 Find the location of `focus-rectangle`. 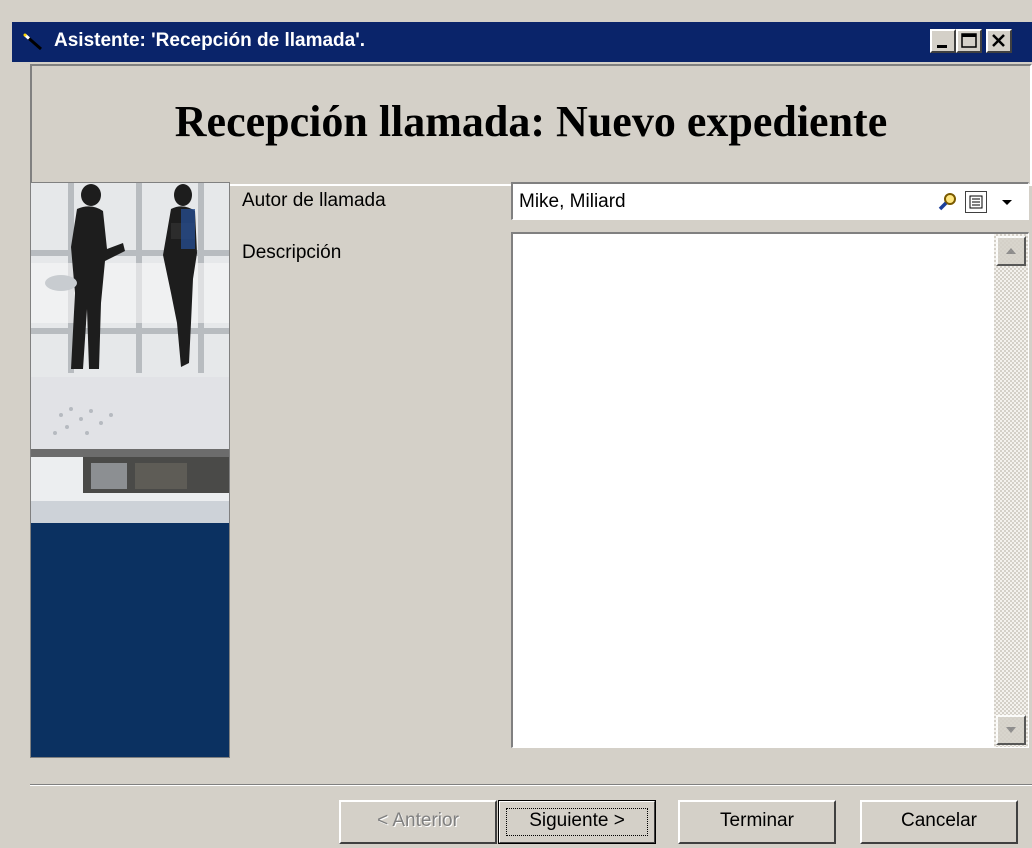

focus-rectangle is located at coordinates (577, 822).